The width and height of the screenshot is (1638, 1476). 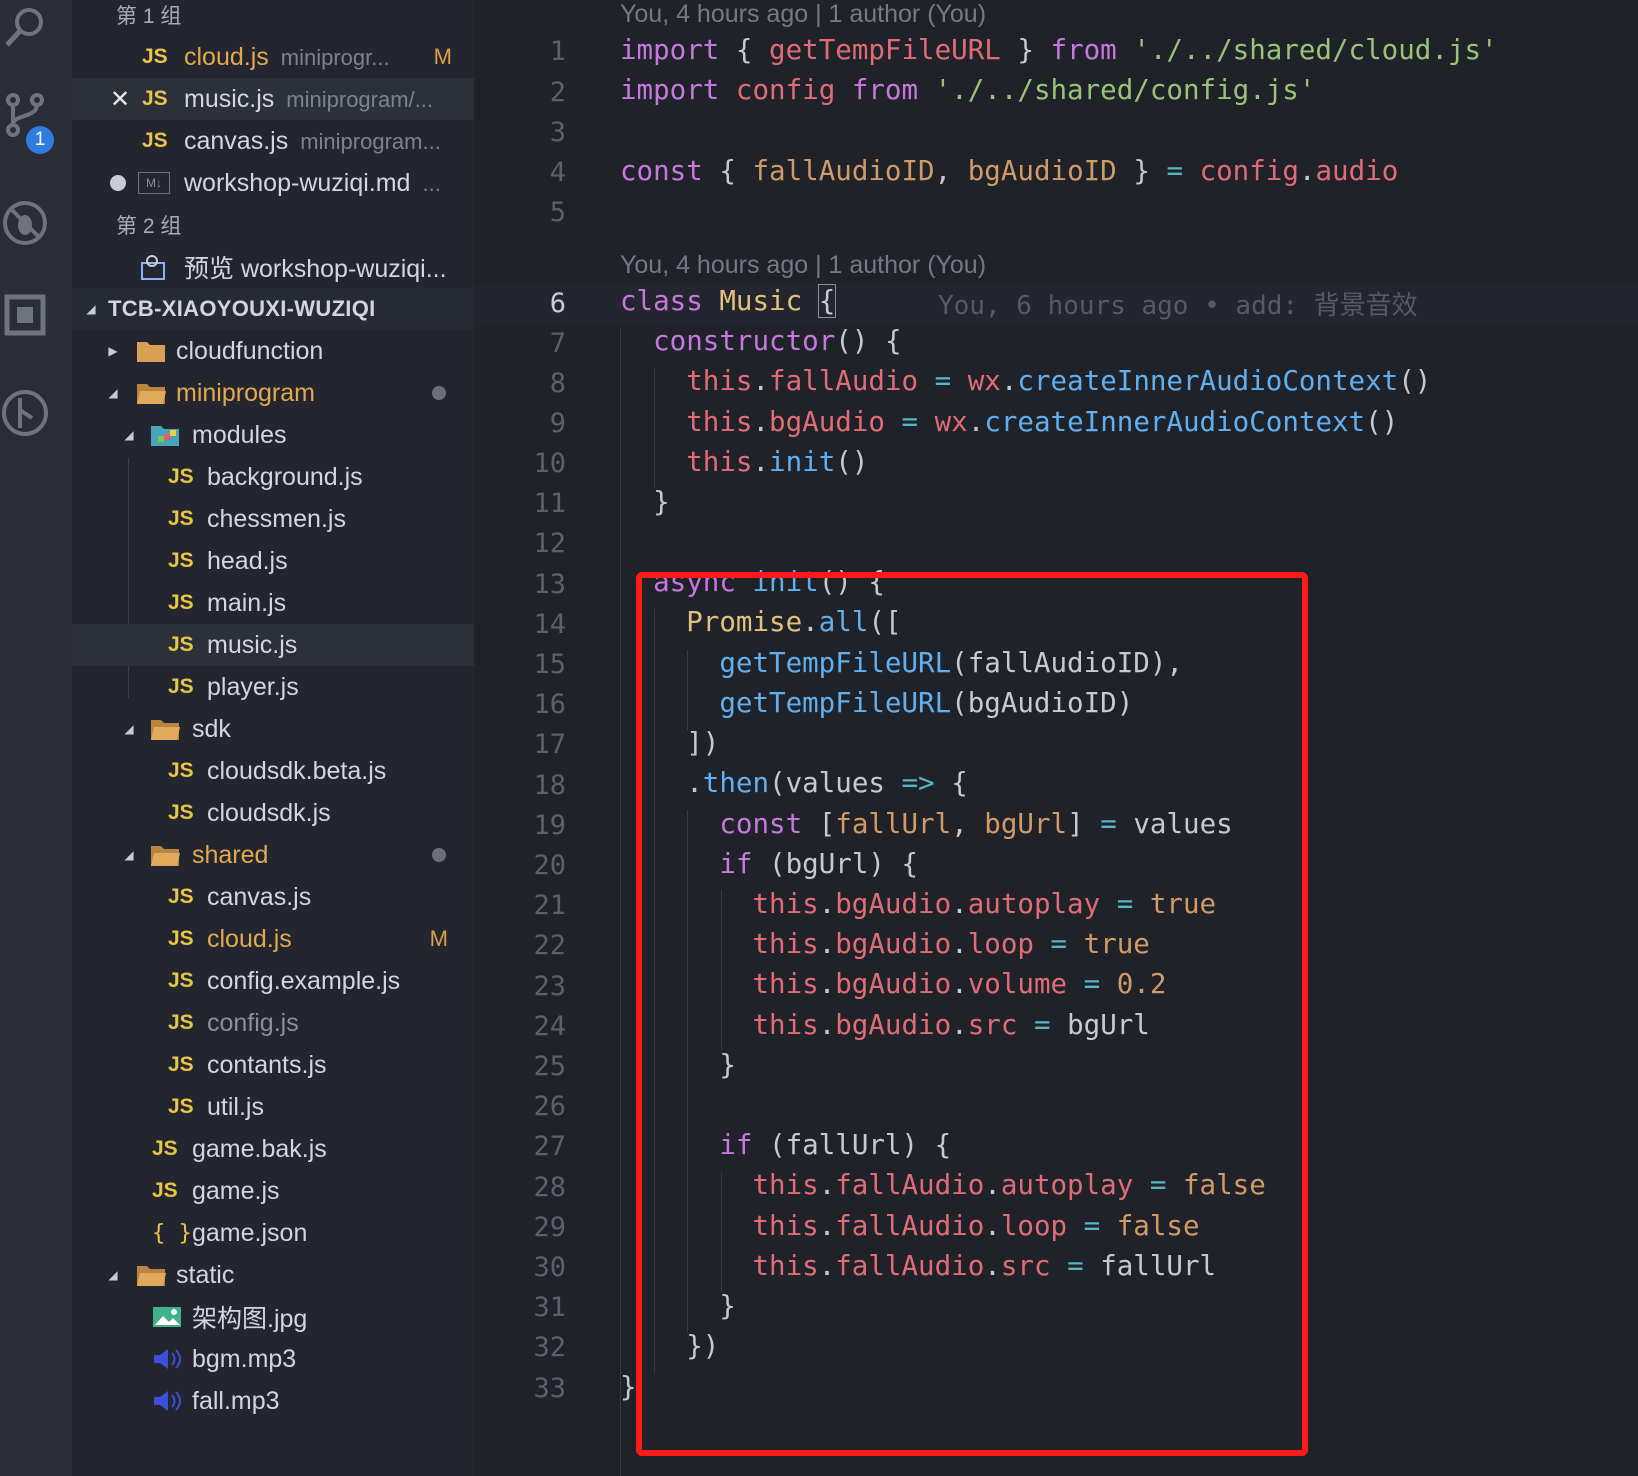 I want to click on tree-folder: ◢ static, so click(x=273, y=1275).